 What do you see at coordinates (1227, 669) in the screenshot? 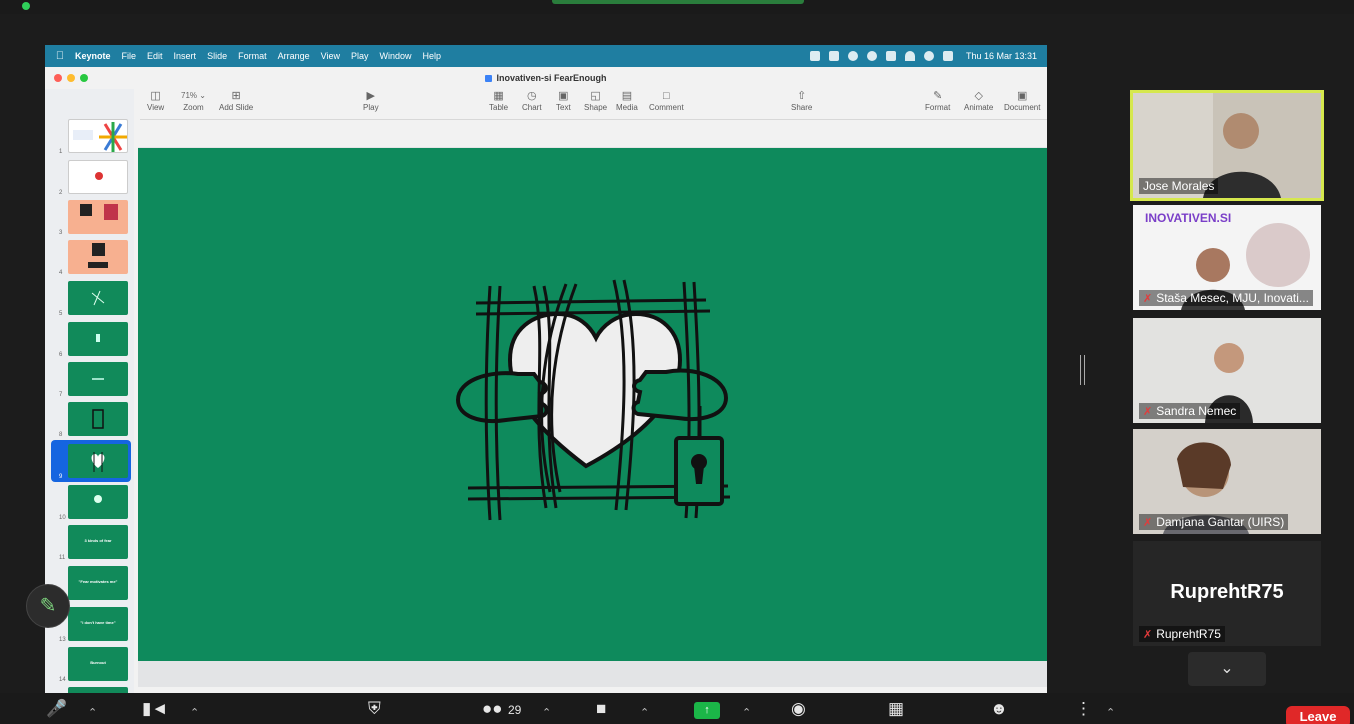
I see `chevron-down-icon: ⌄` at bounding box center [1227, 669].